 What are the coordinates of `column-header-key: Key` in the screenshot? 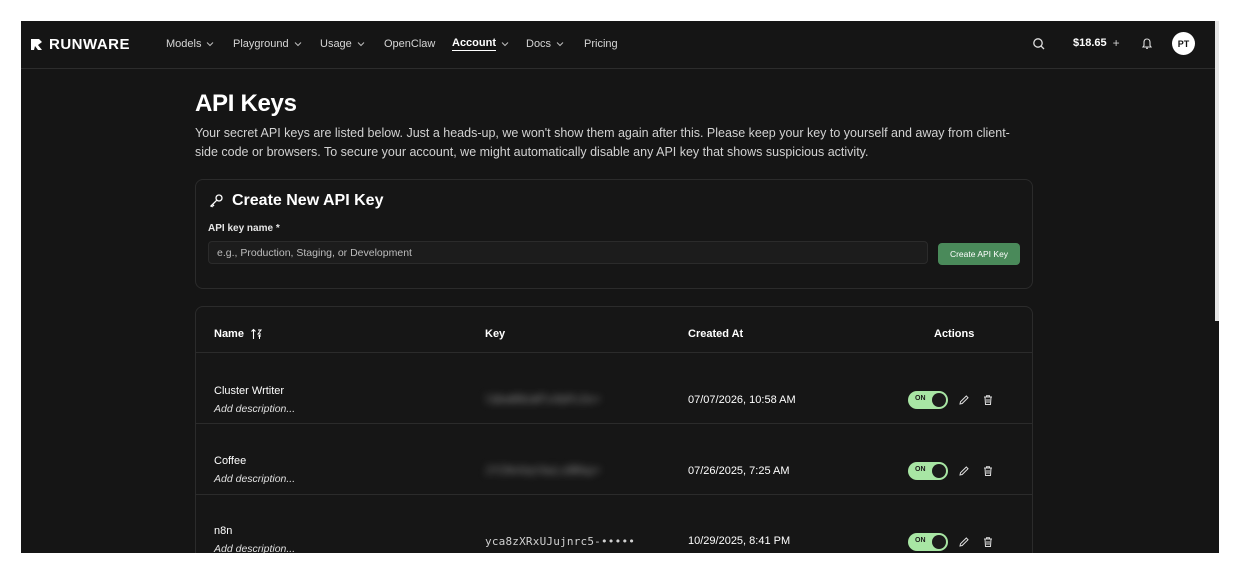 It's located at (495, 334).